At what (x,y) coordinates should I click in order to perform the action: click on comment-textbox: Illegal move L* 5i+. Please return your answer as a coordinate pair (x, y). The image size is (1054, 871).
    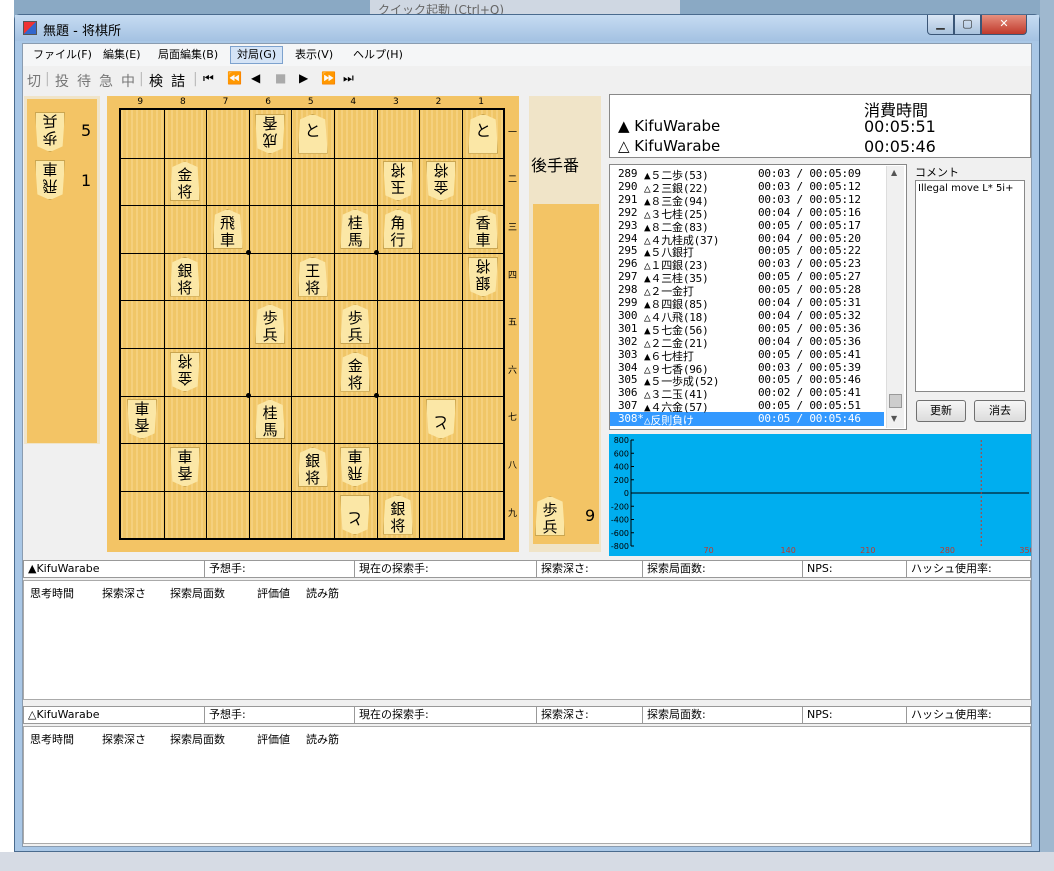
    Looking at the image, I should click on (970, 286).